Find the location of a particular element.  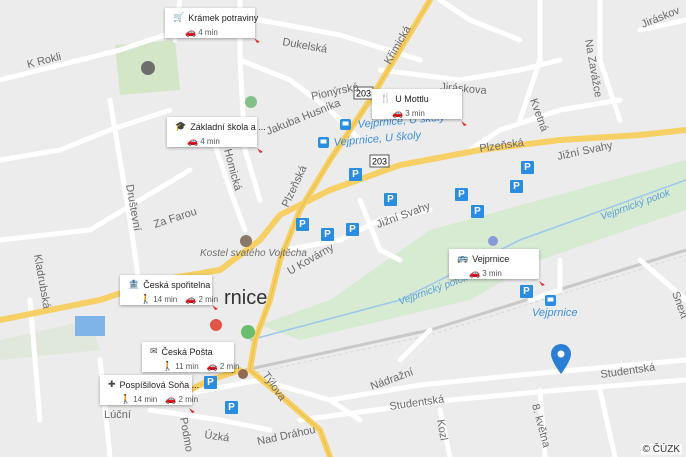

copyright-notice: © ČÚZK is located at coordinates (661, 449).